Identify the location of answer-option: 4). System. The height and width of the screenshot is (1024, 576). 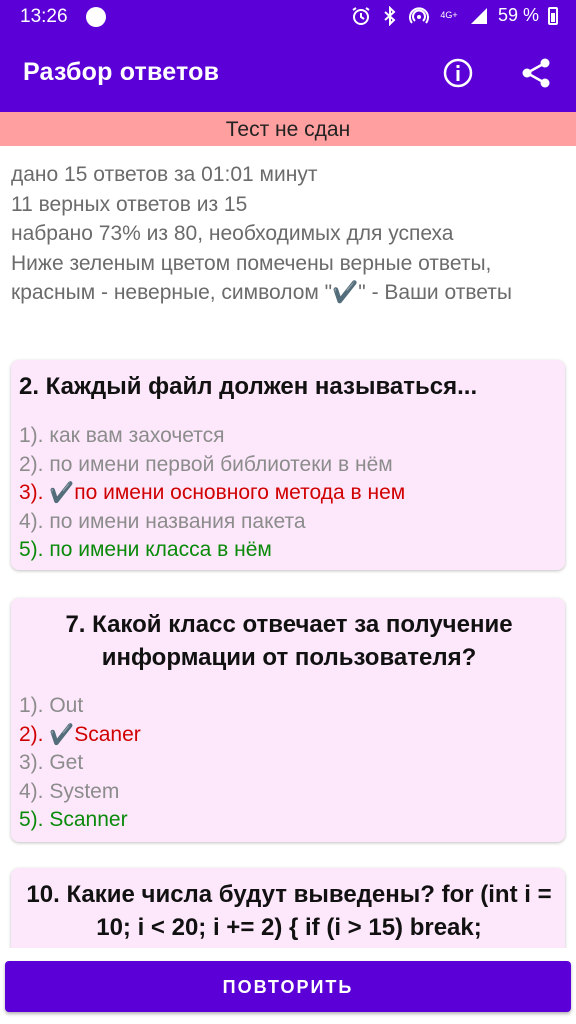
(69, 791).